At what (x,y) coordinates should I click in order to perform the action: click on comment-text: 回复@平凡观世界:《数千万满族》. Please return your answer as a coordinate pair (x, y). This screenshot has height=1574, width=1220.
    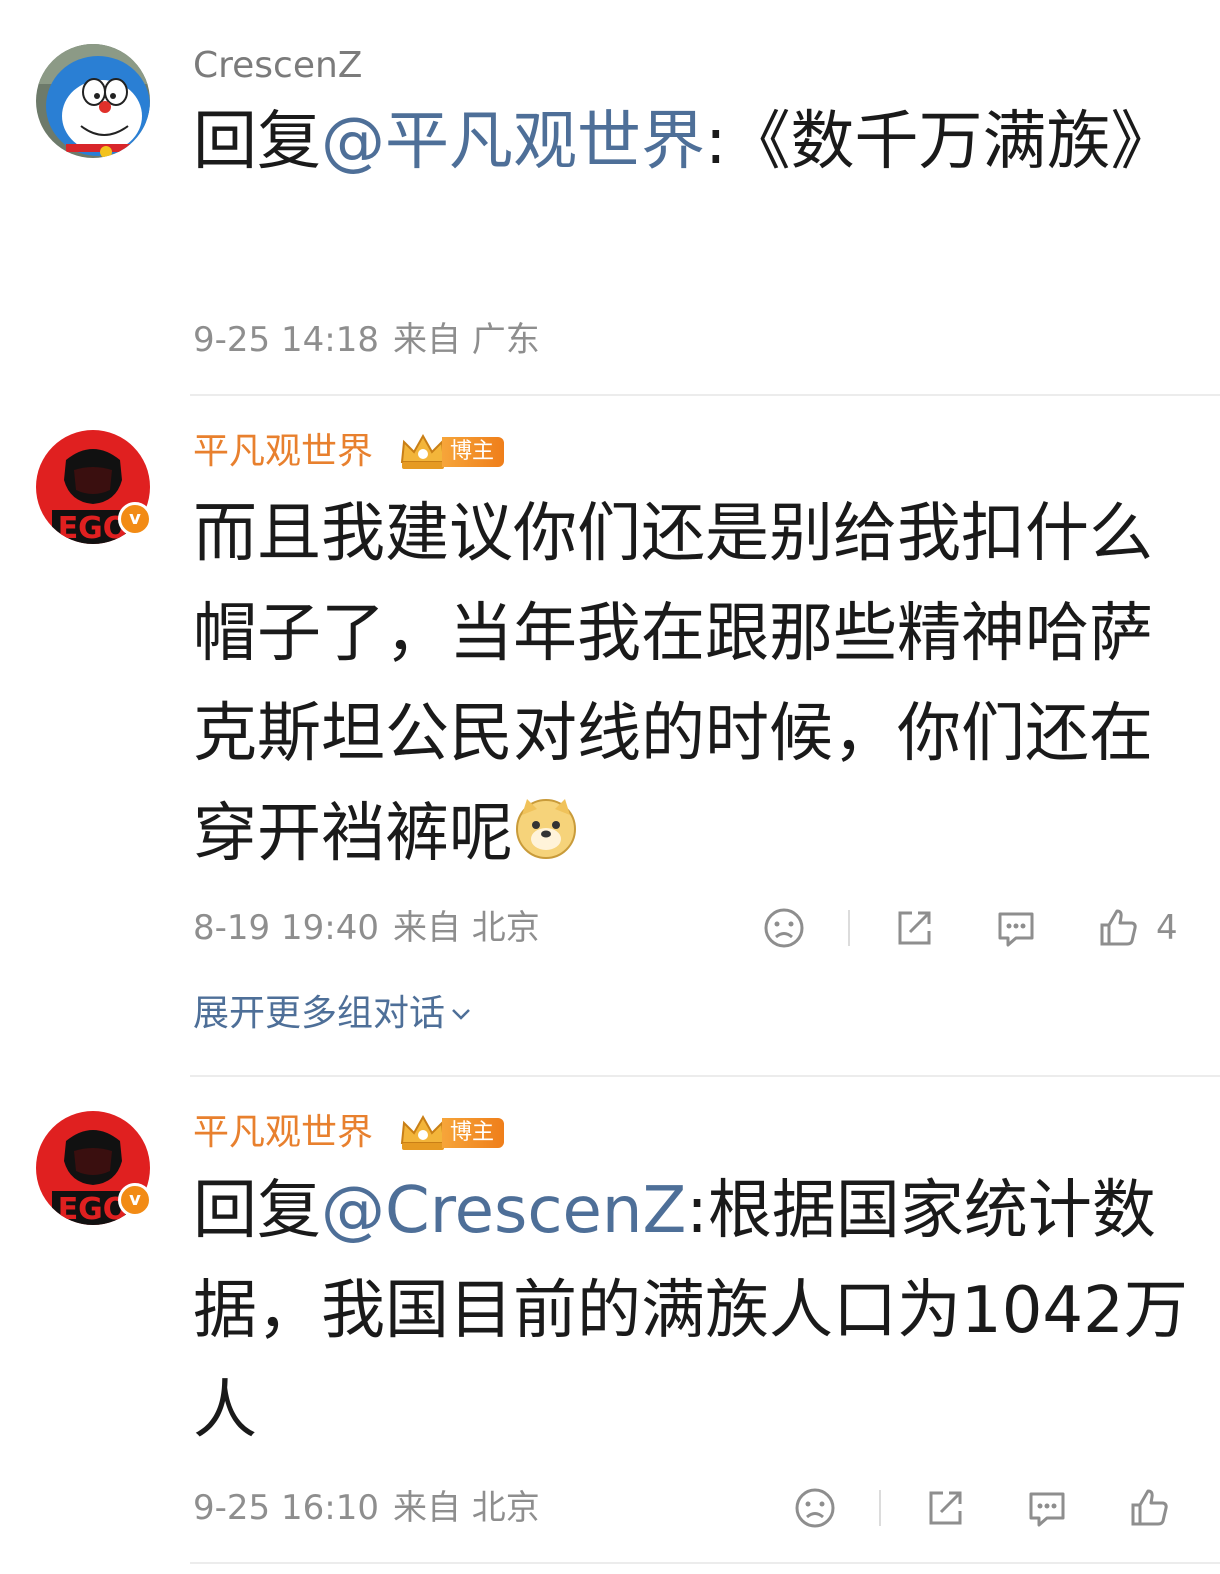
    Looking at the image, I should click on (693, 142).